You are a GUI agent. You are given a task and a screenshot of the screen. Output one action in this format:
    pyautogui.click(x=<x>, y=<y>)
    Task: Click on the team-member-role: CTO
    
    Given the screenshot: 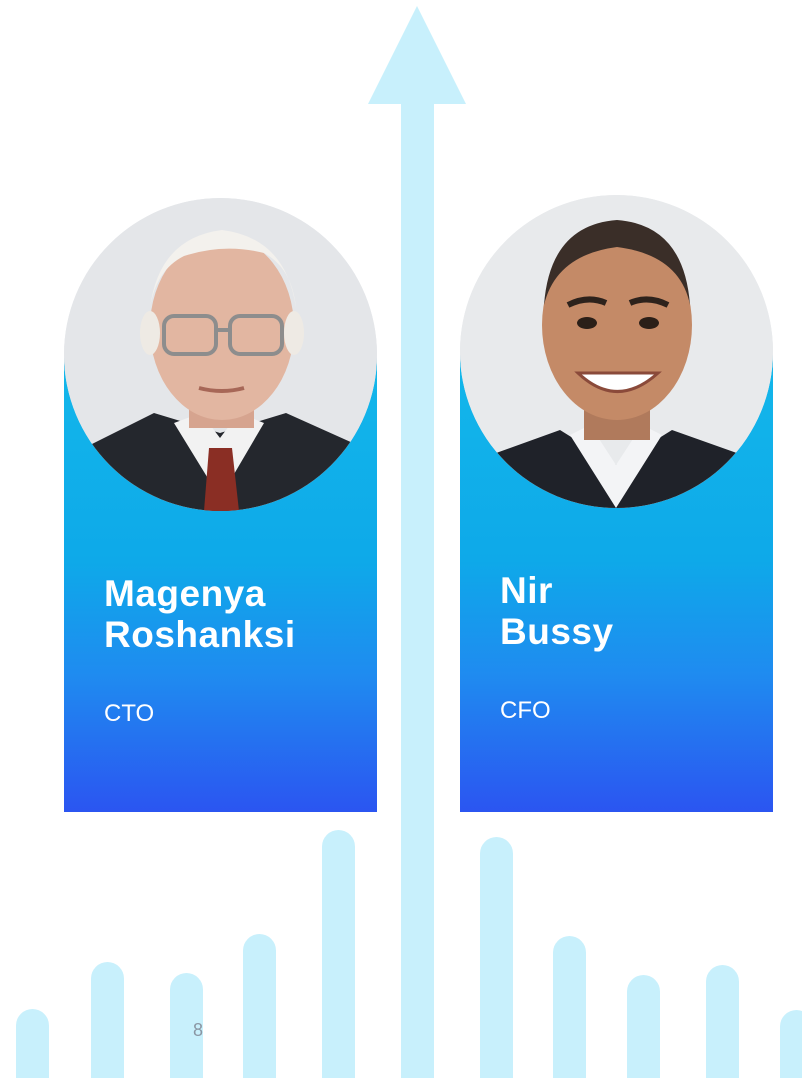 What is the action you would take?
    pyautogui.click(x=129, y=713)
    